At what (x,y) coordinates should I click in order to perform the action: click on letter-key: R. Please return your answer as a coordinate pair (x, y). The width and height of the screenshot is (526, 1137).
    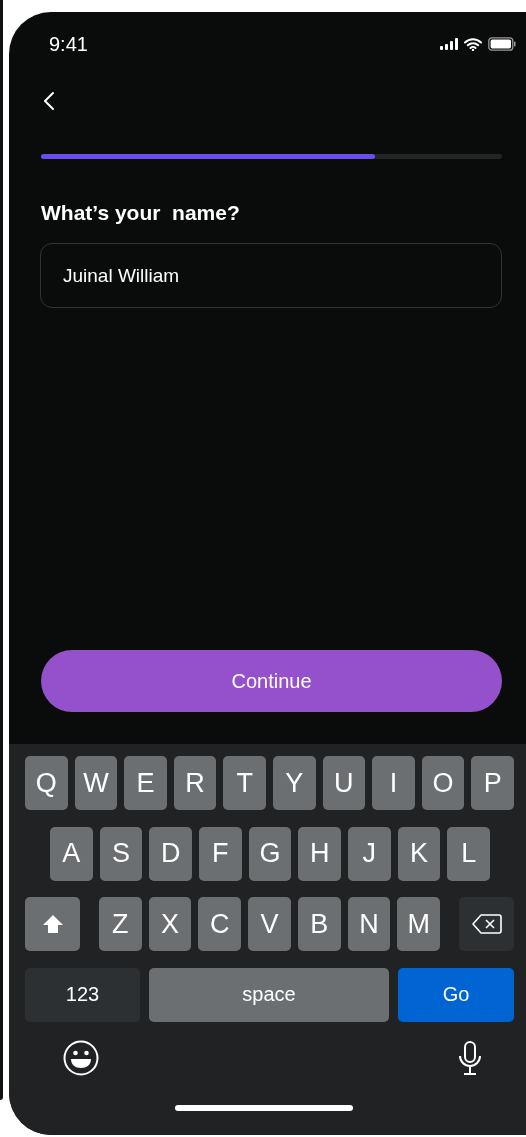
    Looking at the image, I should click on (195, 783).